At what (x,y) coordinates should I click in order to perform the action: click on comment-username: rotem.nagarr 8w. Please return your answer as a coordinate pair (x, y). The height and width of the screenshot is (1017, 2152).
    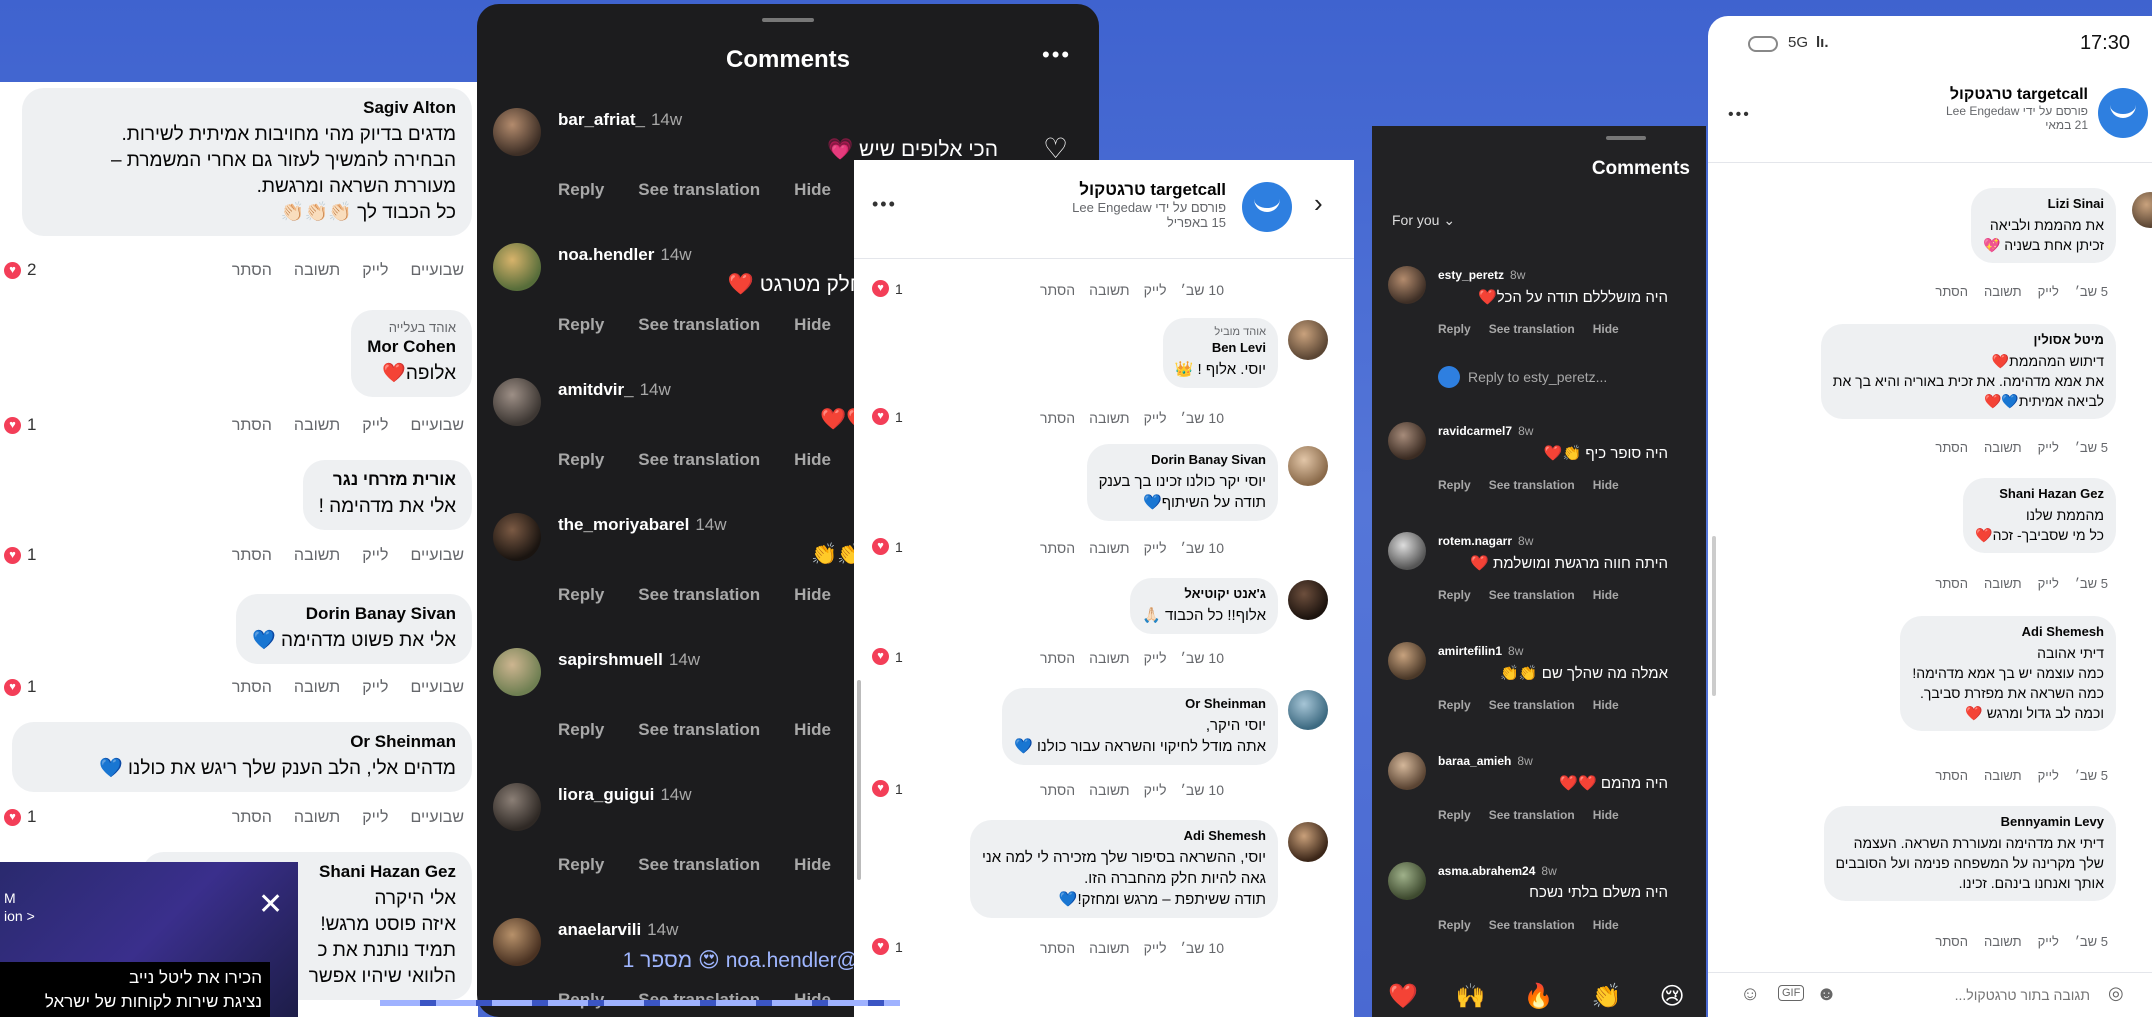
    Looking at the image, I should click on (1485, 541).